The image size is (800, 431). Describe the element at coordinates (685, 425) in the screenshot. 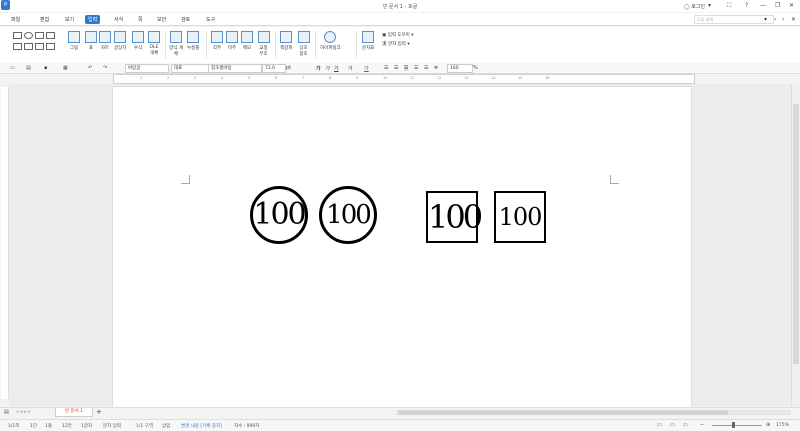

I see `page-view-icon: ▭` at that location.